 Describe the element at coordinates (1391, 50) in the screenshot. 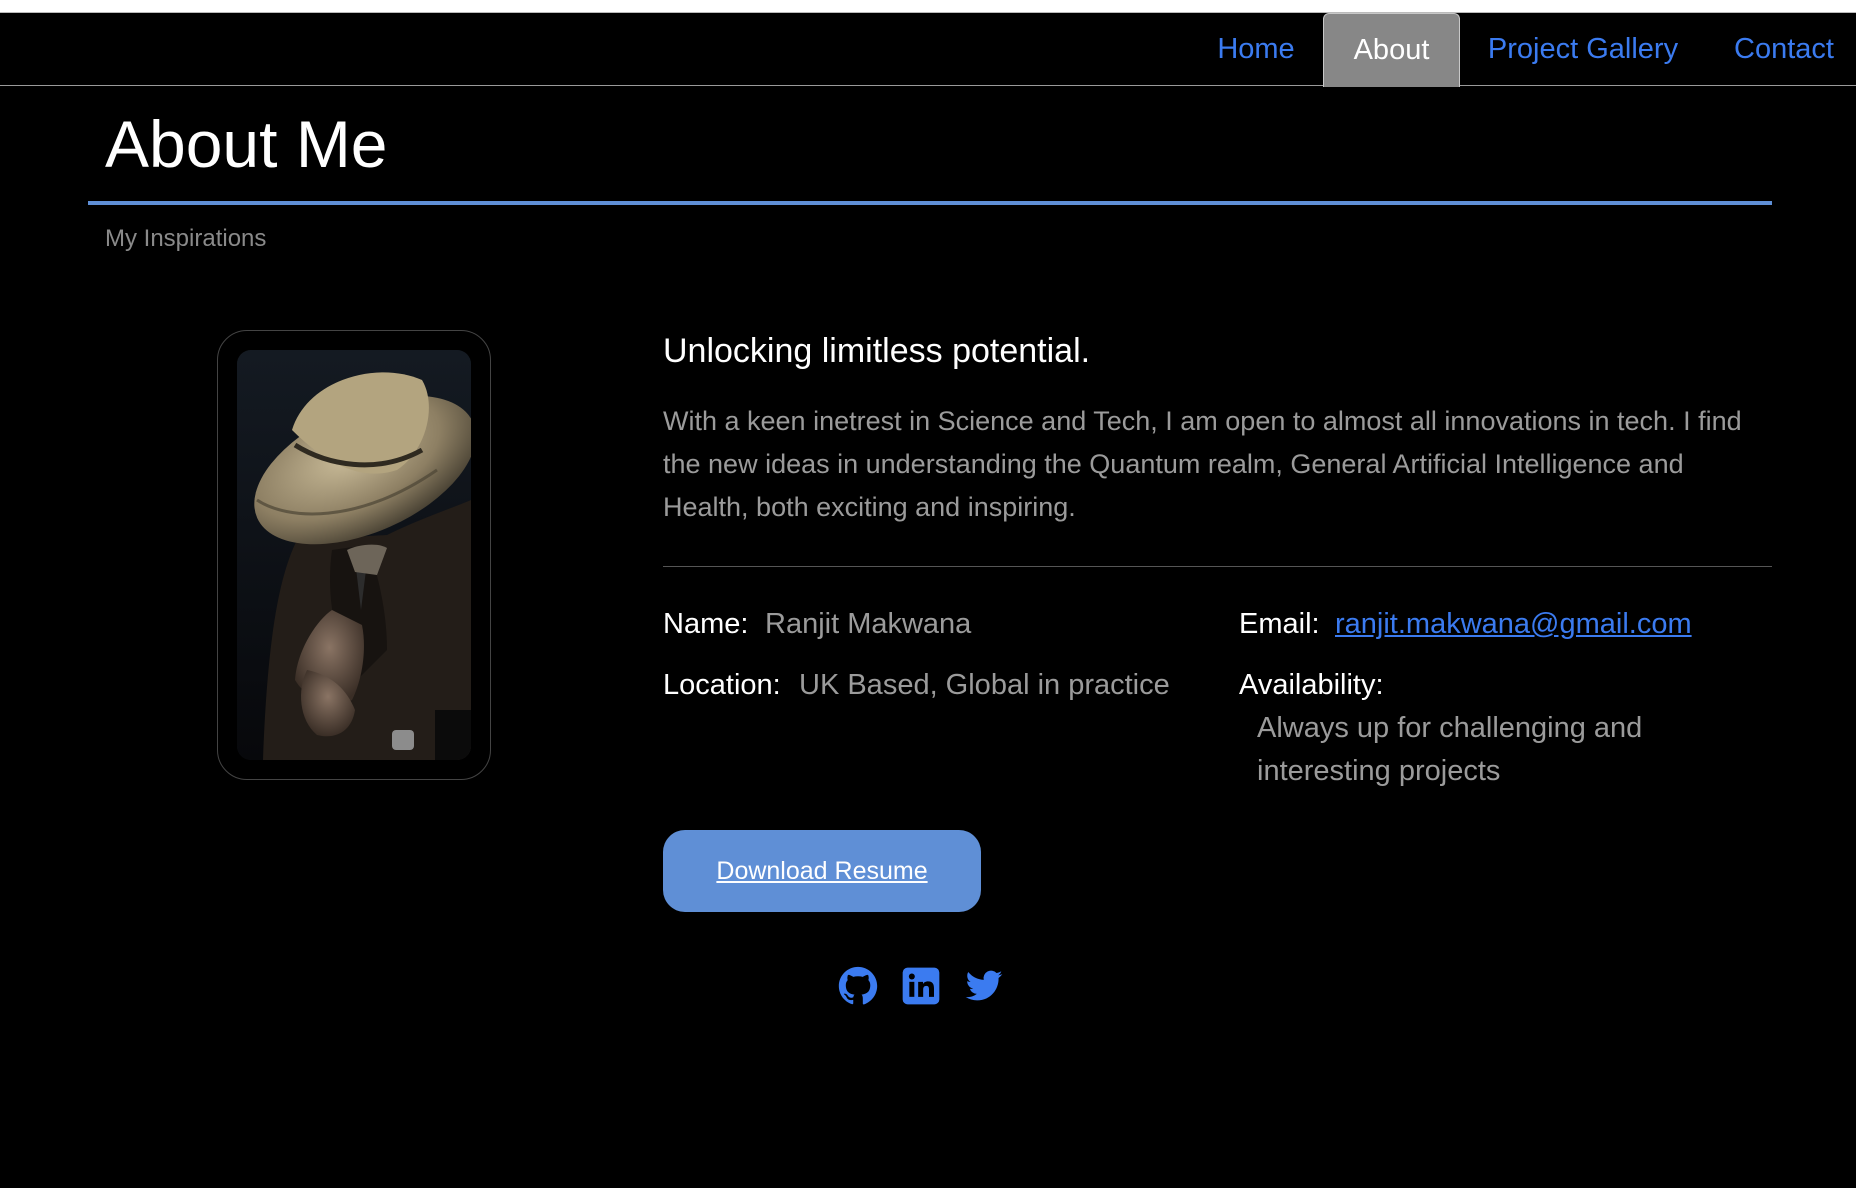

I see `nav-item-about: About` at that location.